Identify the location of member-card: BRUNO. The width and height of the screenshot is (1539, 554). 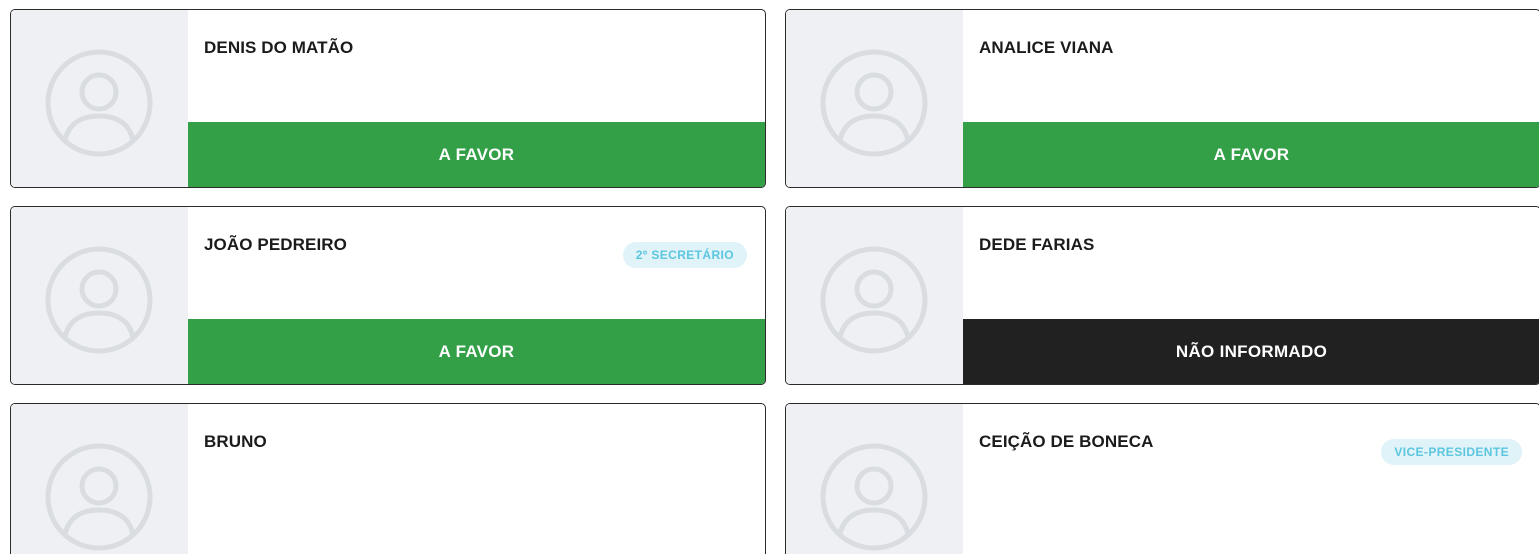
(388, 478).